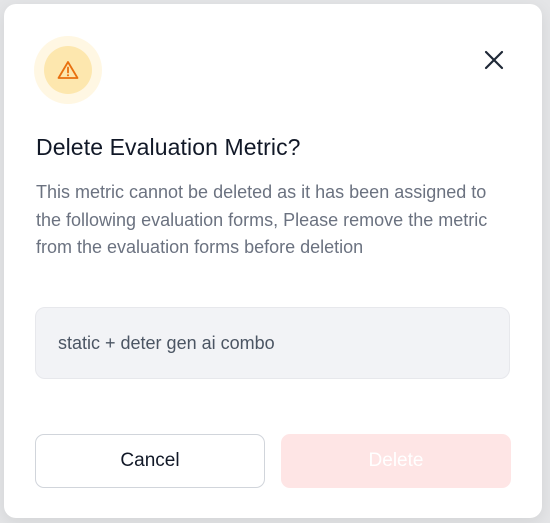 The image size is (550, 523). Describe the element at coordinates (166, 342) in the screenshot. I see `assigned-form-item: static + deter gen ai combo` at that location.